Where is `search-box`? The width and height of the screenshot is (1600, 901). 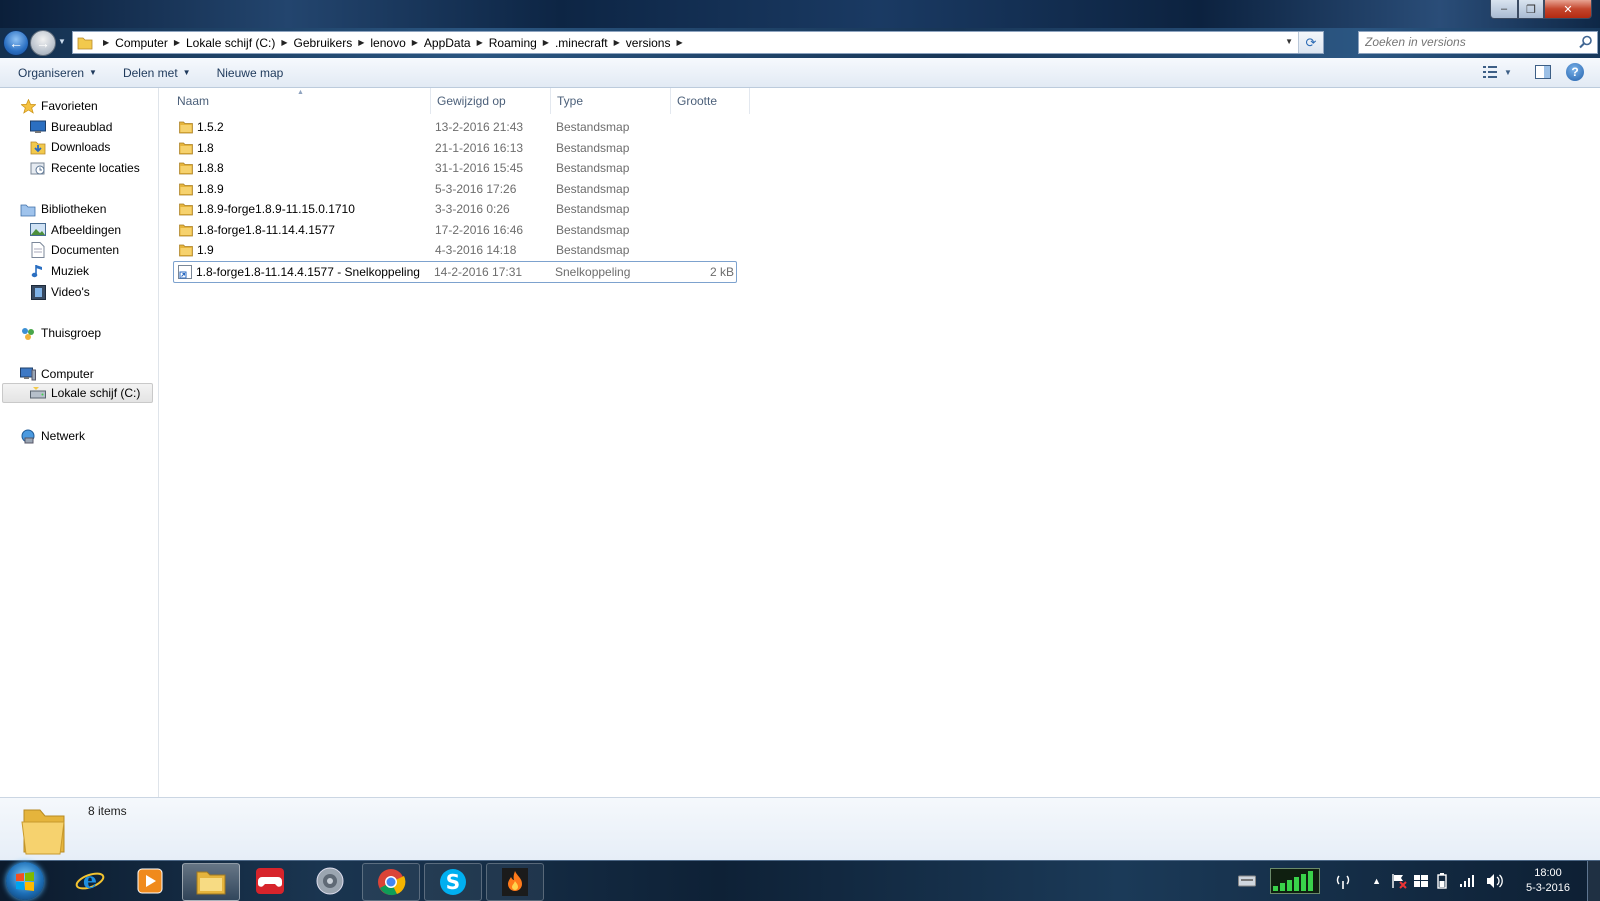
search-box is located at coordinates (1478, 42).